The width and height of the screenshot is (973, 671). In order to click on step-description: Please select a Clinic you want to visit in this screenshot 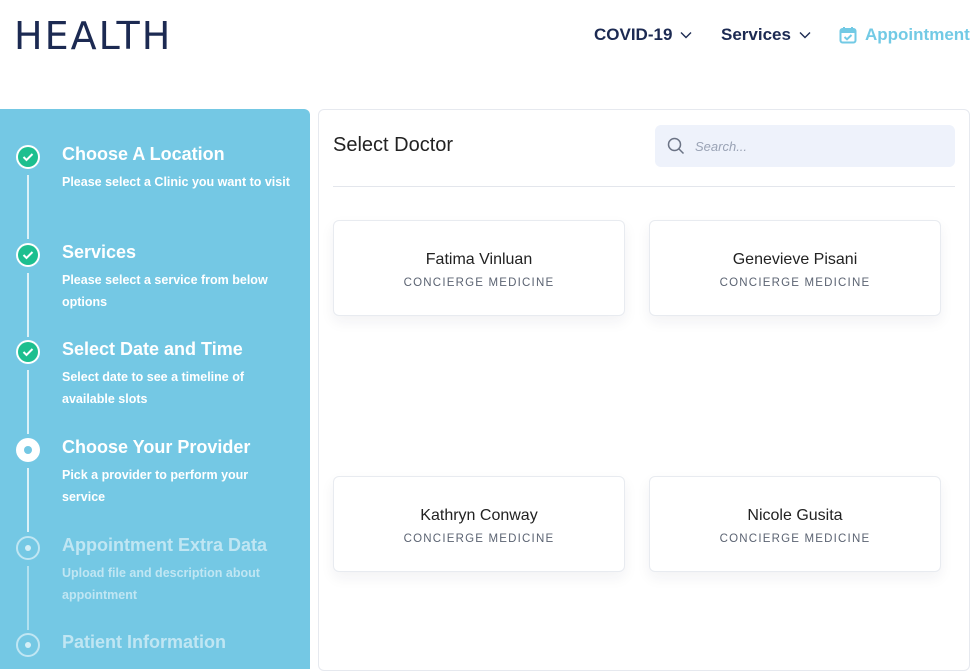, I will do `click(176, 182)`.